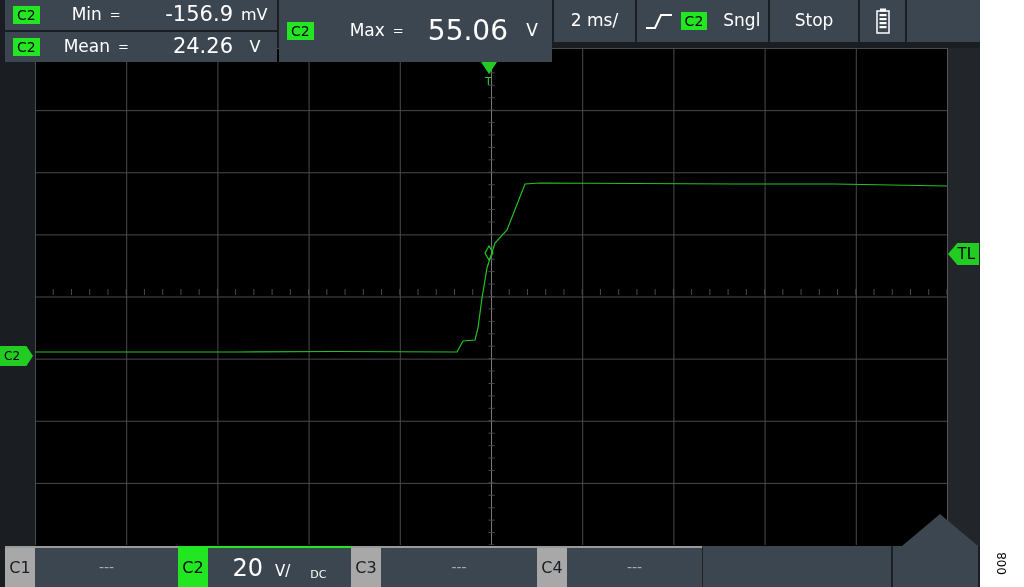 This screenshot has height=587, width=1024. I want to click on trigger-button: C2 Sngl, so click(701, 21).